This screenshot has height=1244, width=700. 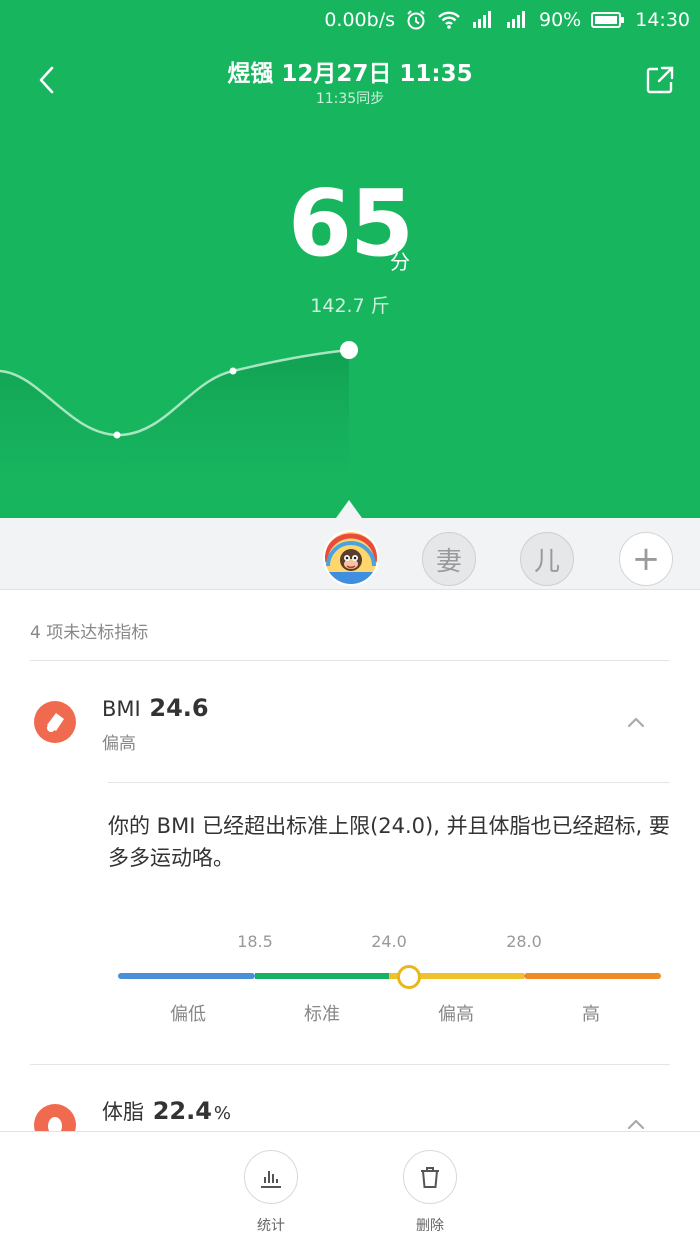 What do you see at coordinates (179, 708) in the screenshot?
I see `metric-value: 24.6` at bounding box center [179, 708].